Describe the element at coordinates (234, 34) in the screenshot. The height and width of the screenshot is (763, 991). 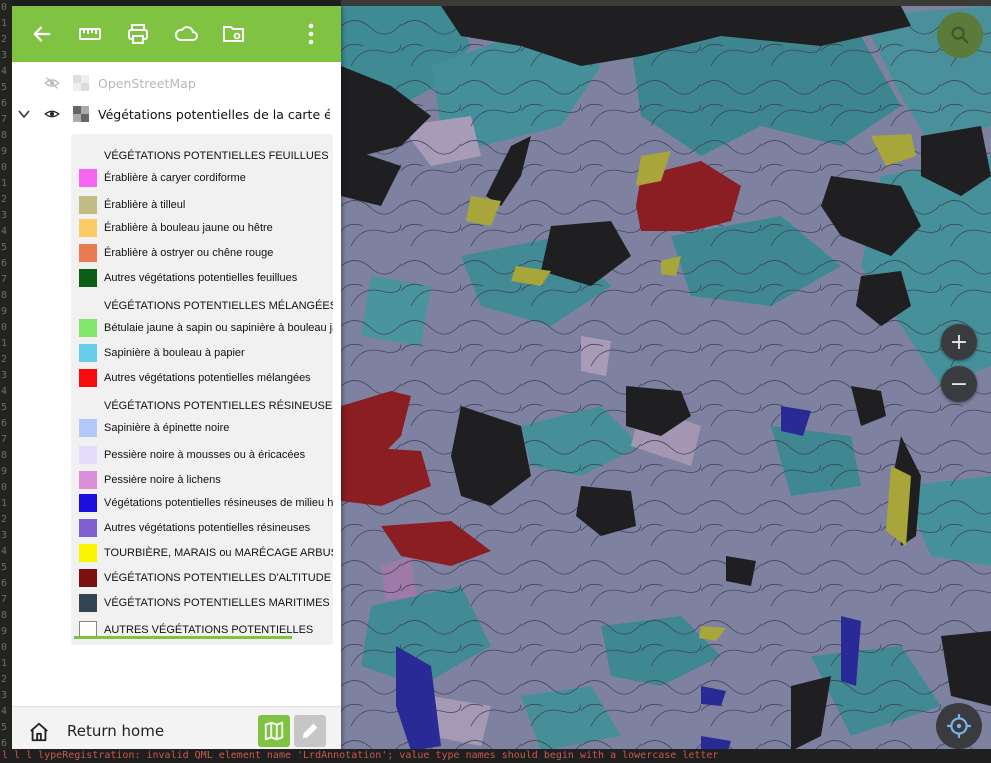
I see `project-folder-button` at that location.